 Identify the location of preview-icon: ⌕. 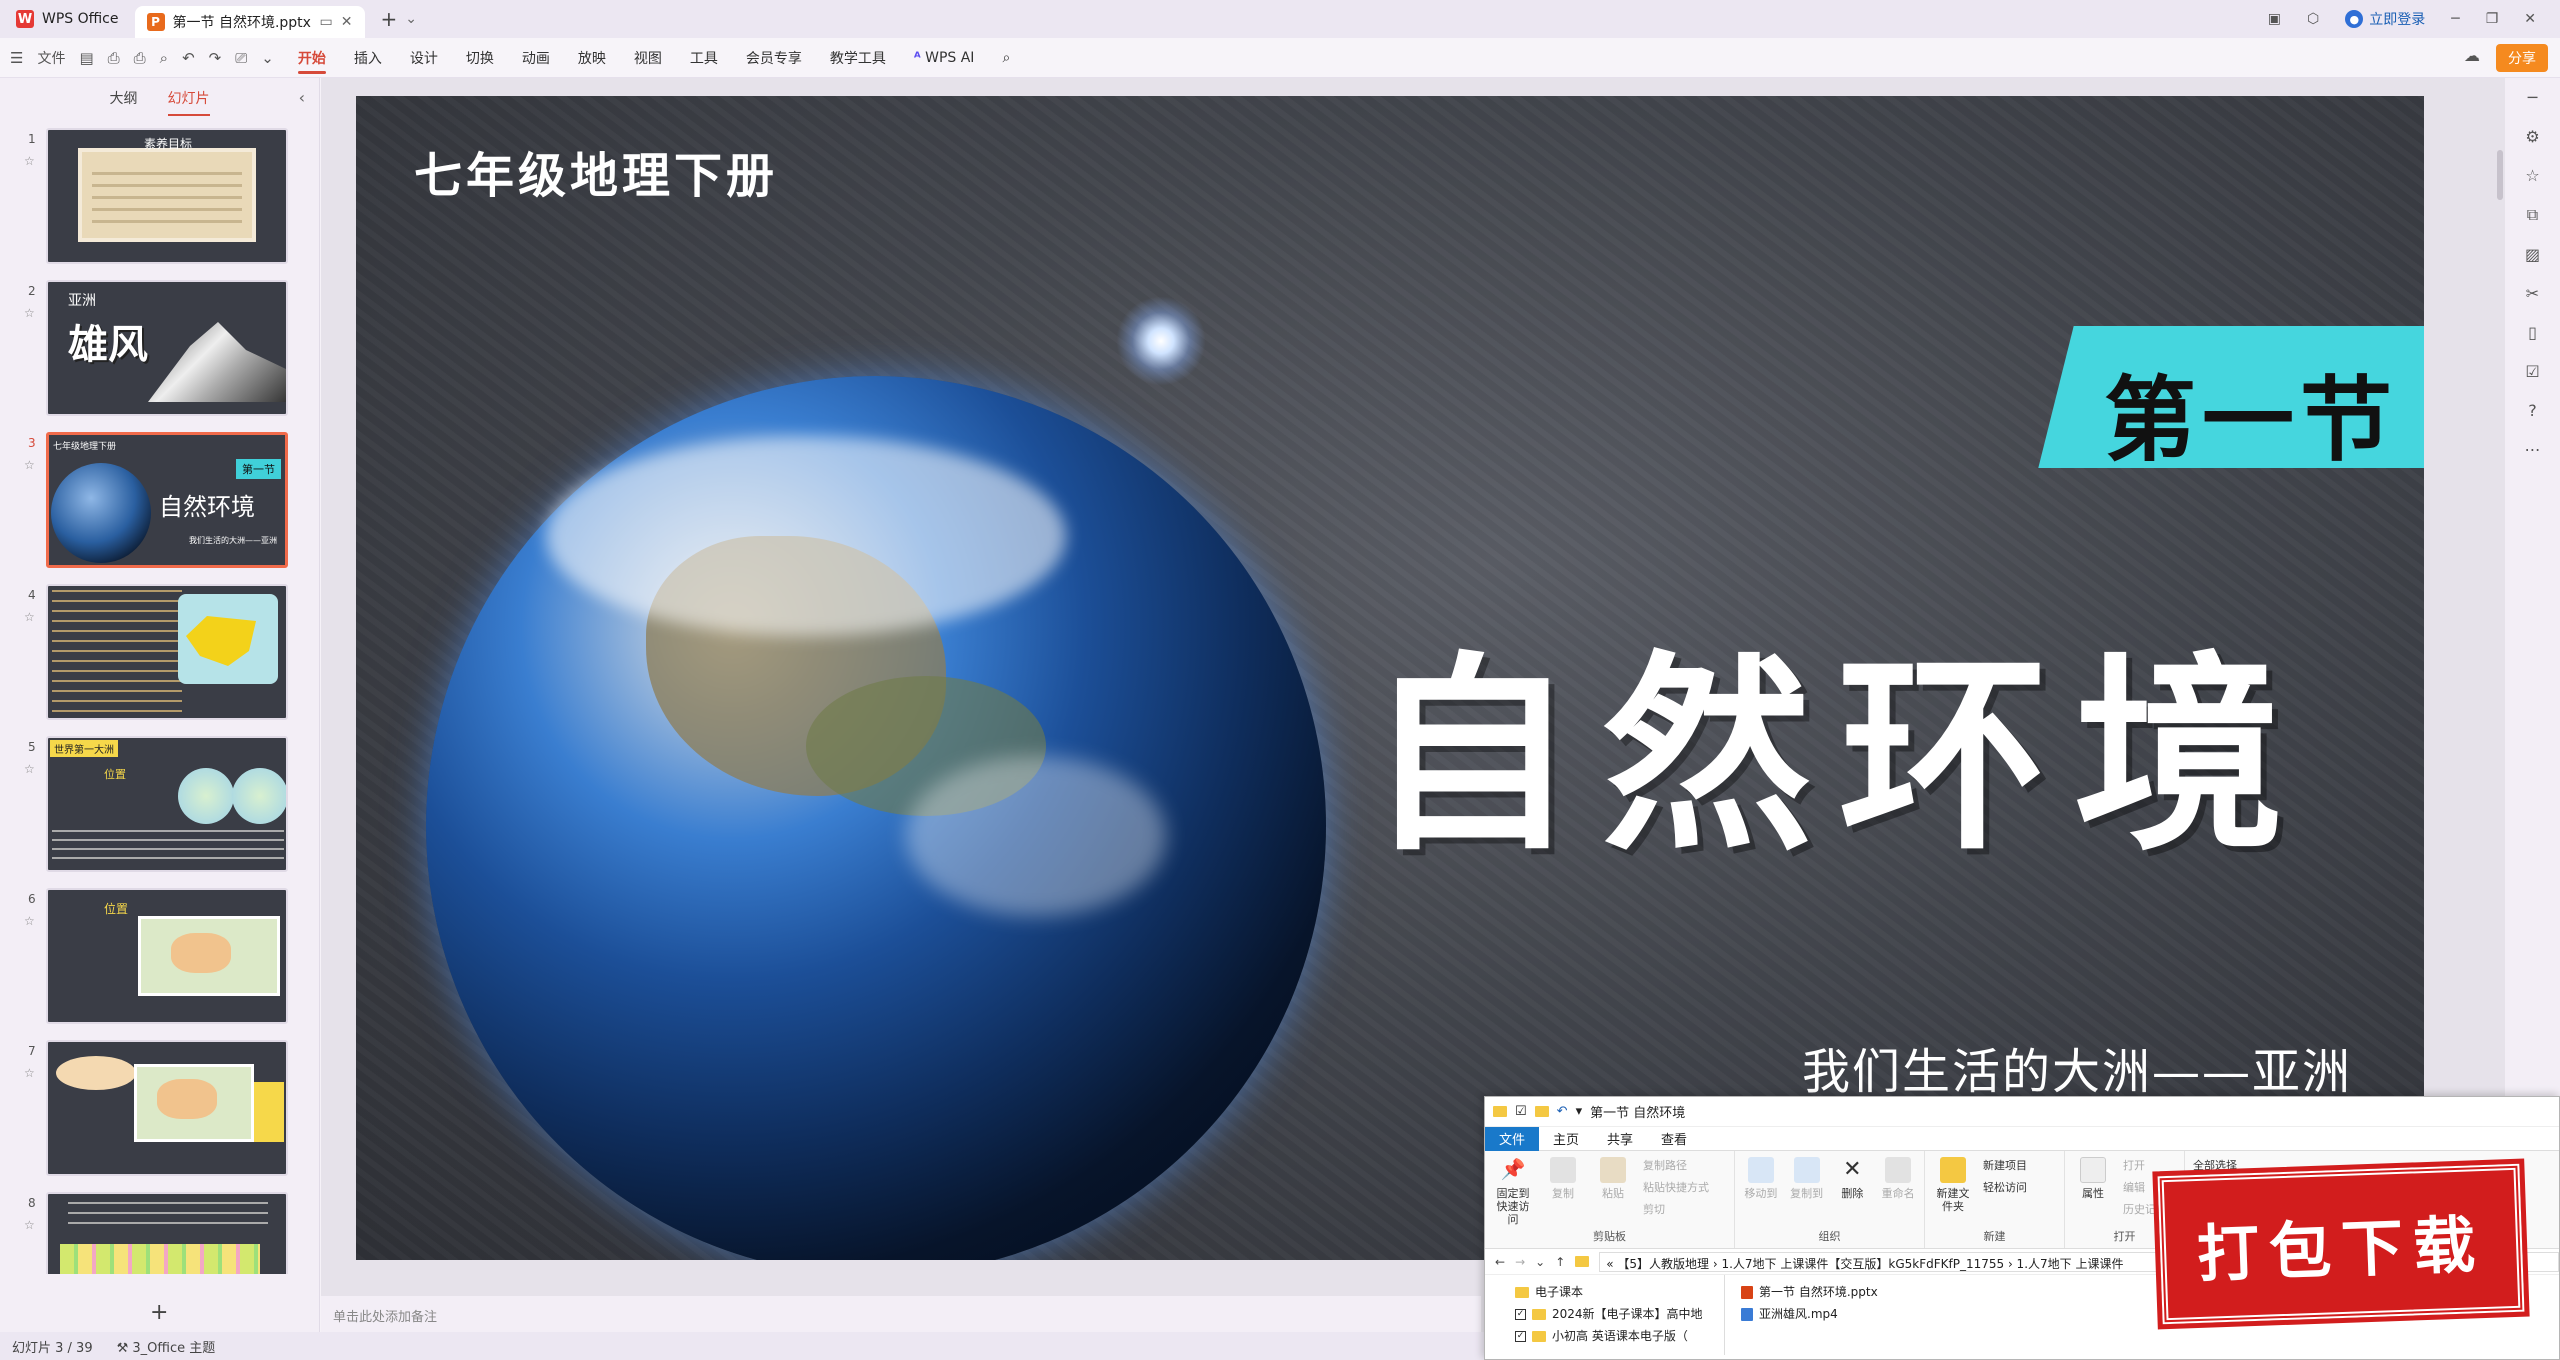
(164, 58).